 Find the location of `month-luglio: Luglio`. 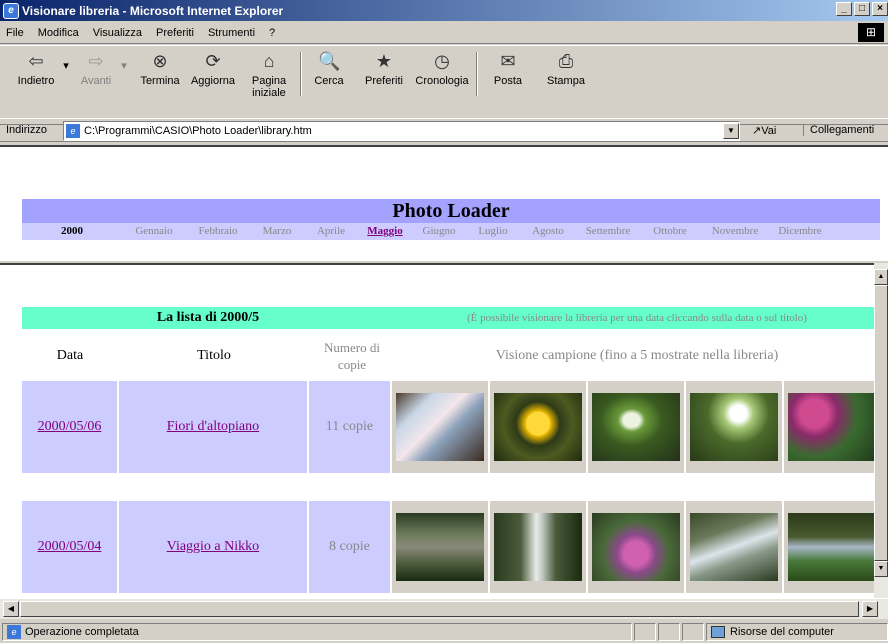

month-luglio: Luglio is located at coordinates (493, 231).